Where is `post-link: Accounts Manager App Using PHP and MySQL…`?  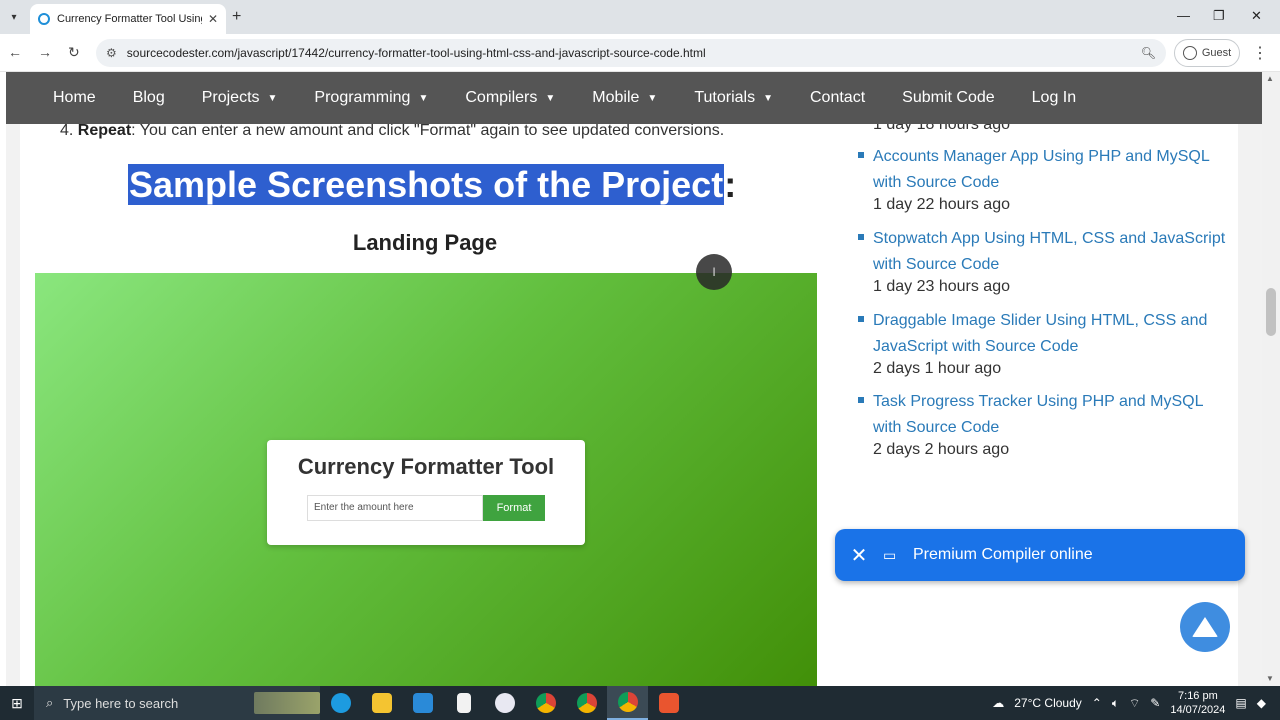
post-link: Accounts Manager App Using PHP and MySQL… is located at coordinates (1050, 170).